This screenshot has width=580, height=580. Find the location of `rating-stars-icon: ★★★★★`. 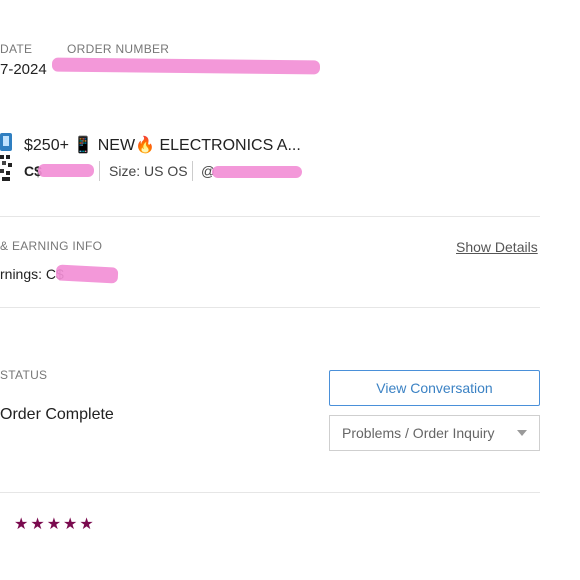

rating-stars-icon: ★★★★★ is located at coordinates (55, 524).